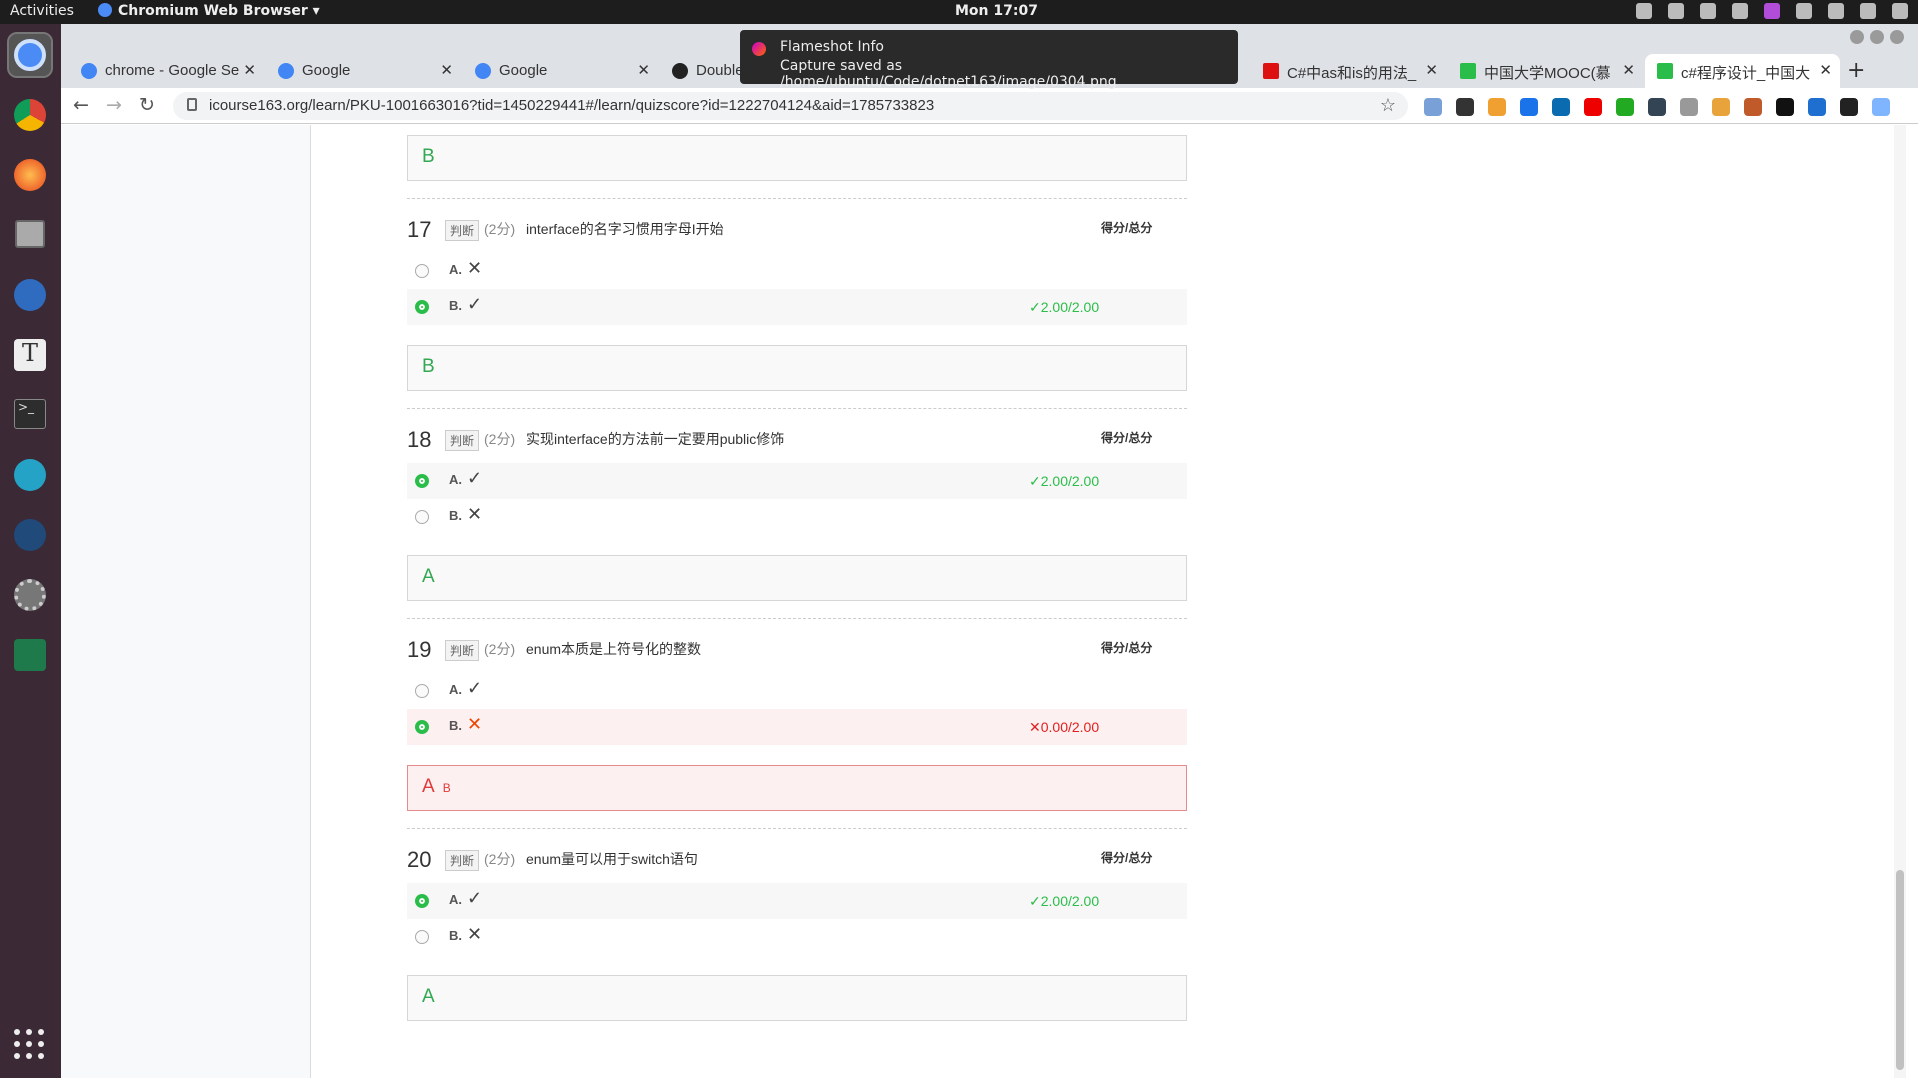 The width and height of the screenshot is (1918, 1078). Describe the element at coordinates (797, 307) in the screenshot. I see `option-row-selected: B. ✓ ✓2.00/2.00` at that location.